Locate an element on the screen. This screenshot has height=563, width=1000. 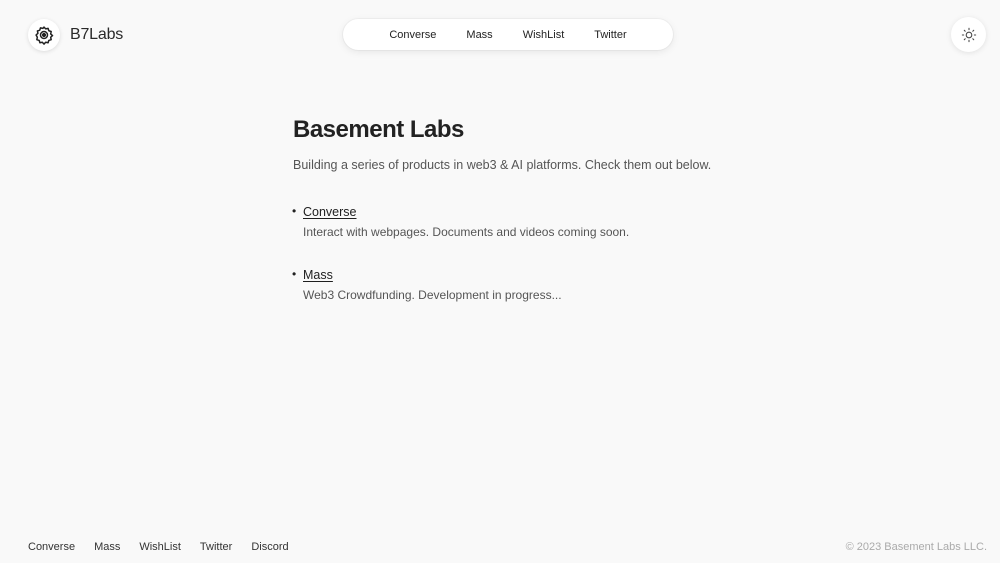
sun-icon is located at coordinates (968, 34).